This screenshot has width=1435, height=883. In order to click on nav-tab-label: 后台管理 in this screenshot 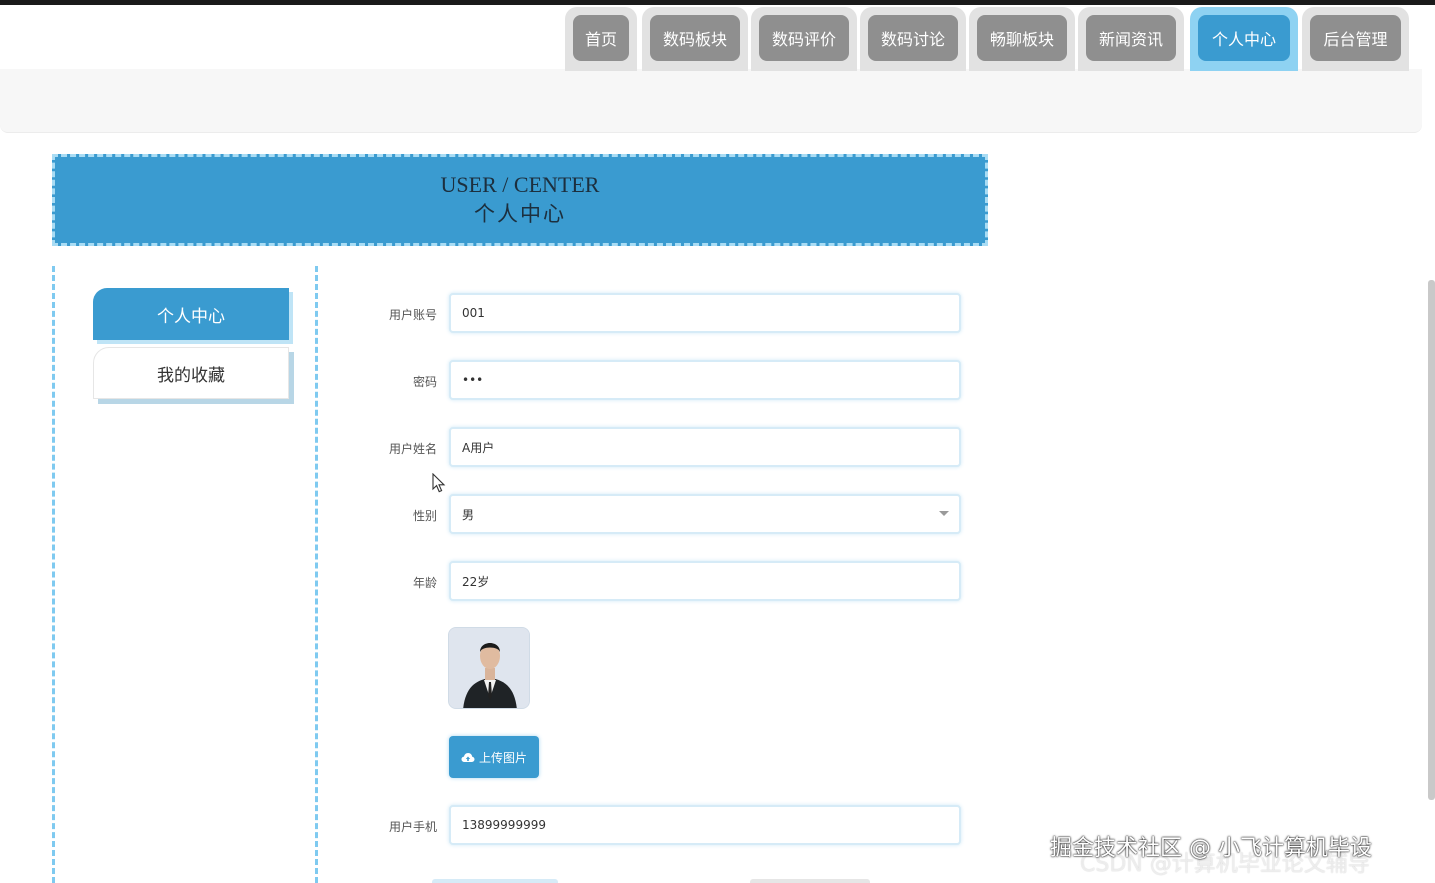, I will do `click(1355, 38)`.